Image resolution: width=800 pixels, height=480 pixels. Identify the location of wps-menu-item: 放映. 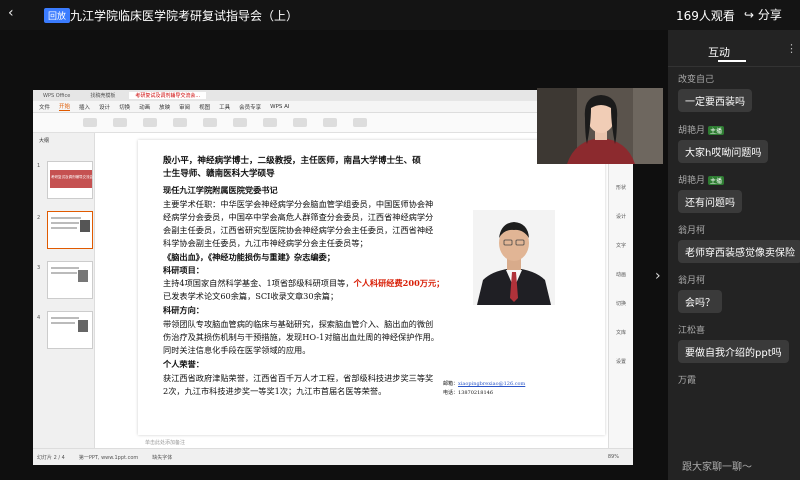
(165, 107).